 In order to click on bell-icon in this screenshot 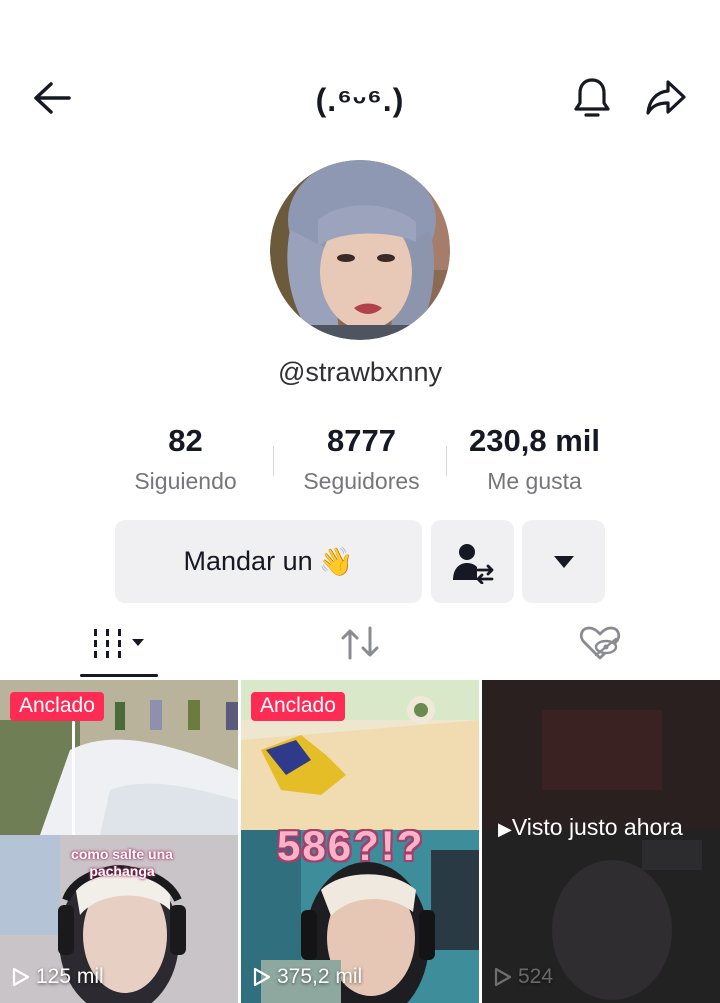, I will do `click(592, 97)`.